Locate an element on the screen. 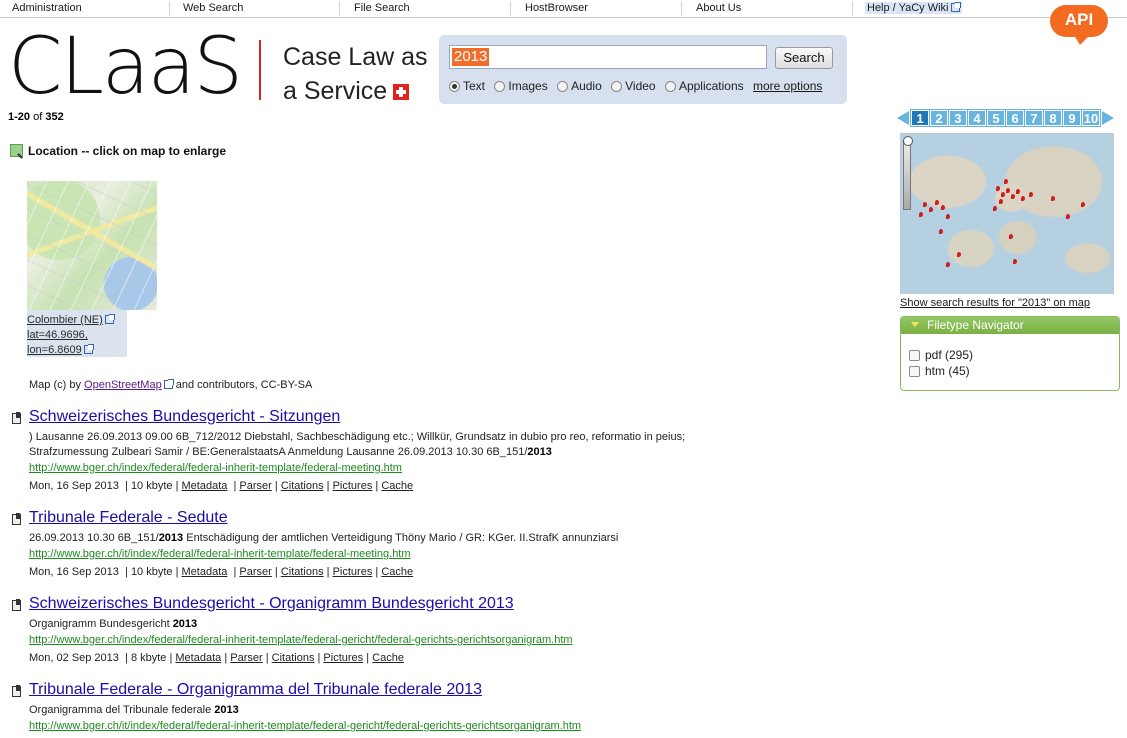 This screenshot has width=1127, height=738. radio-dot is located at coordinates (670, 86).